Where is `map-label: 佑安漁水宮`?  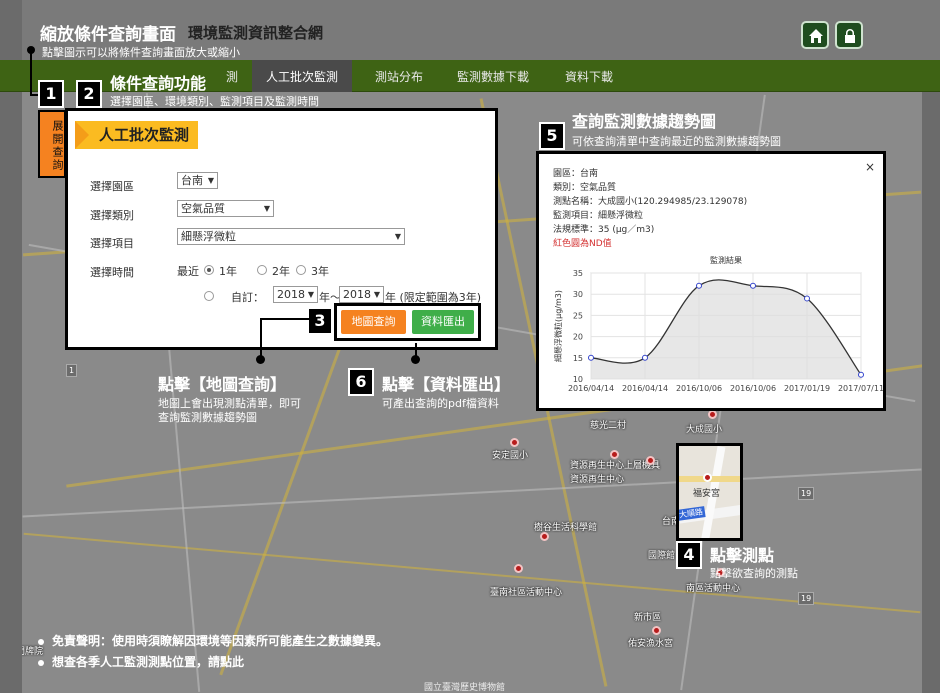
map-label: 佑安漁水宮 is located at coordinates (651, 644).